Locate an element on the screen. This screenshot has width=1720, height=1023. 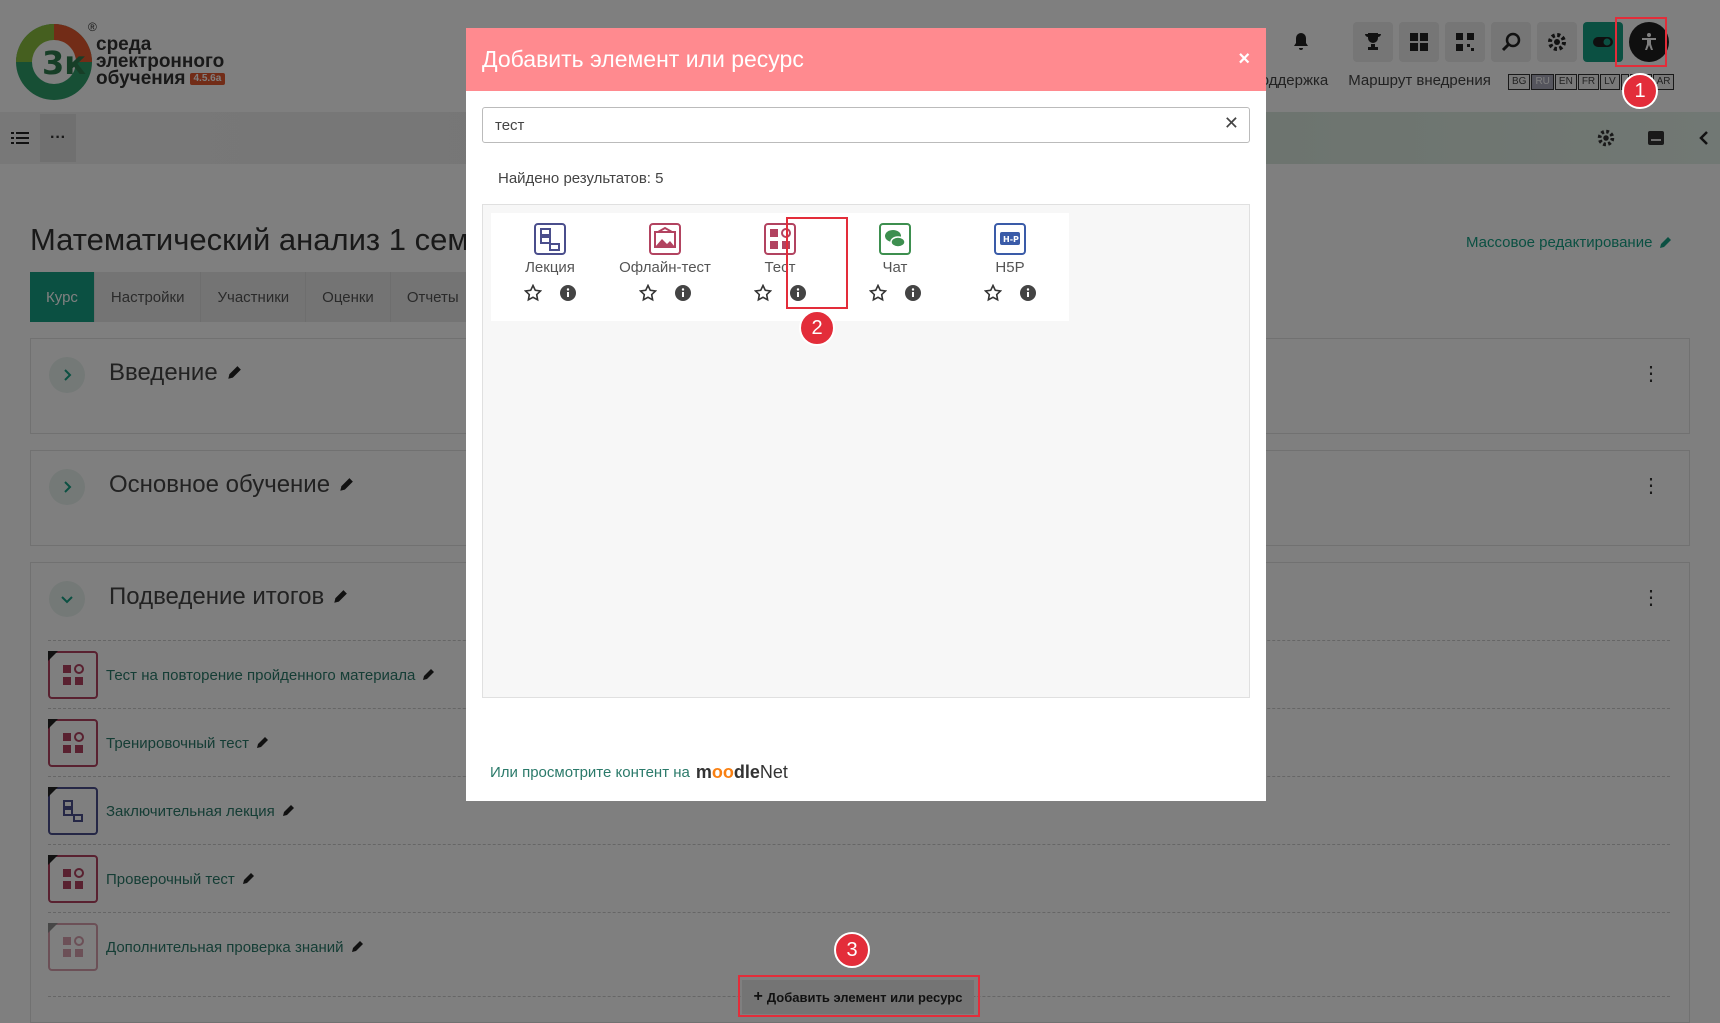
activity-card-name: Офлайн-тест is located at coordinates (665, 267).